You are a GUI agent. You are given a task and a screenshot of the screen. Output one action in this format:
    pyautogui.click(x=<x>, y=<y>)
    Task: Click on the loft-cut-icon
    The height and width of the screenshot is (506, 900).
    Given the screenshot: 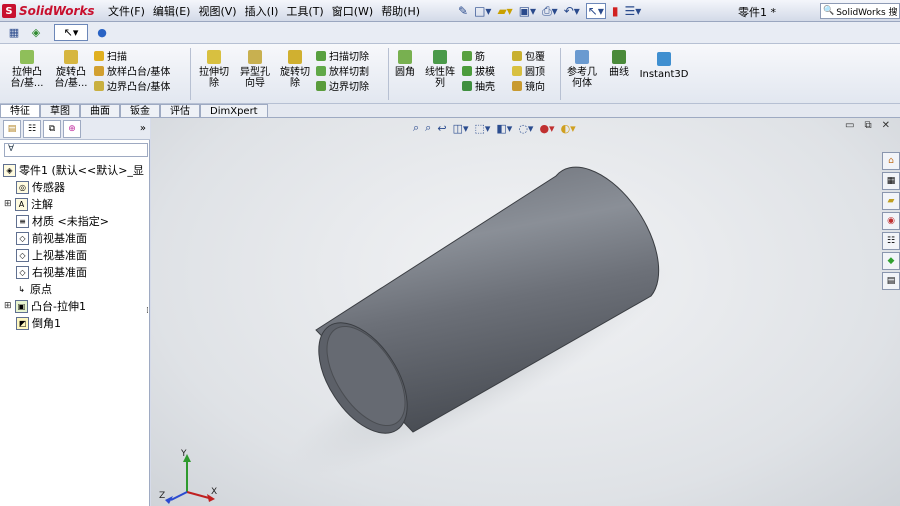 What is the action you would take?
    pyautogui.click(x=321, y=70)
    